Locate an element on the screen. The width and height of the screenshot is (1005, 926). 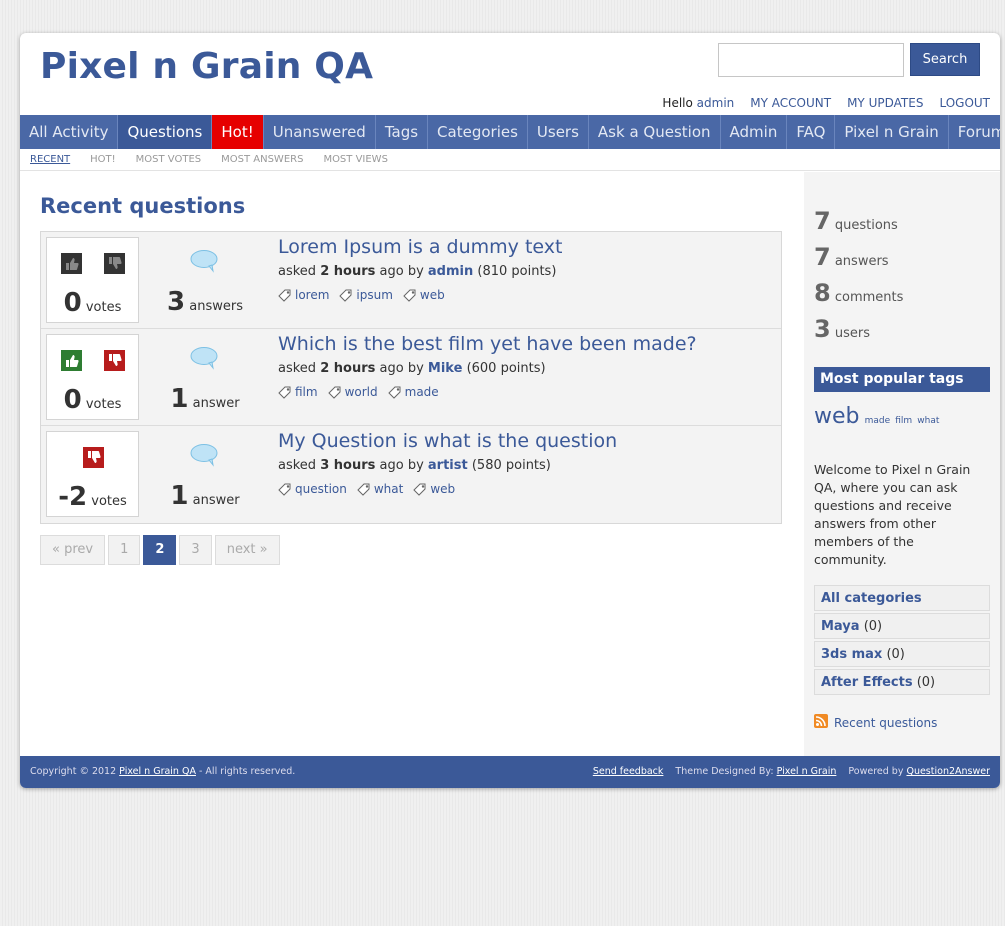
nav-questions: Questions is located at coordinates (165, 132).